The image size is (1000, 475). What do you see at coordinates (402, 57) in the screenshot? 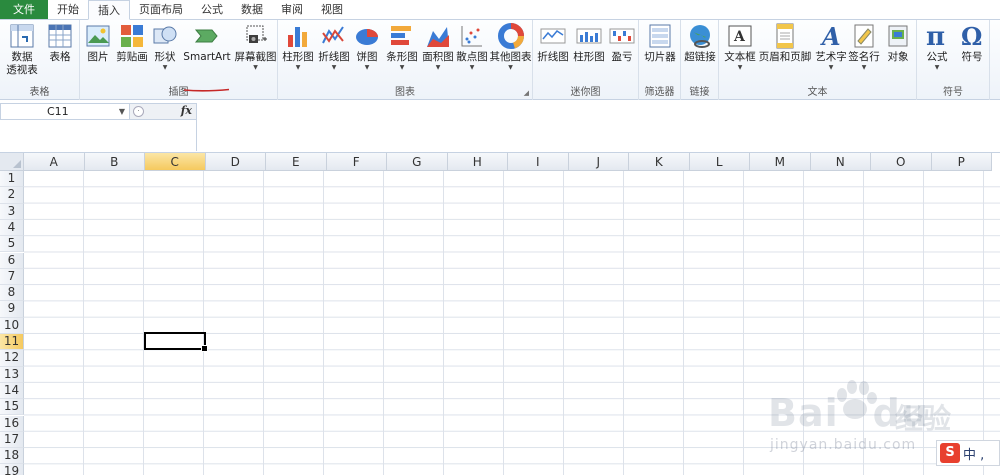
I see `bar-chart-label: 条形图` at bounding box center [402, 57].